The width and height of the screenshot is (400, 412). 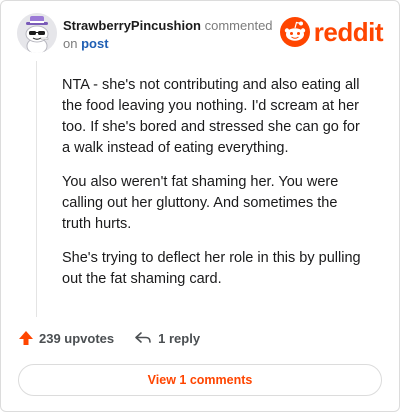 I want to click on snoo-avatar-icon, so click(x=37, y=33).